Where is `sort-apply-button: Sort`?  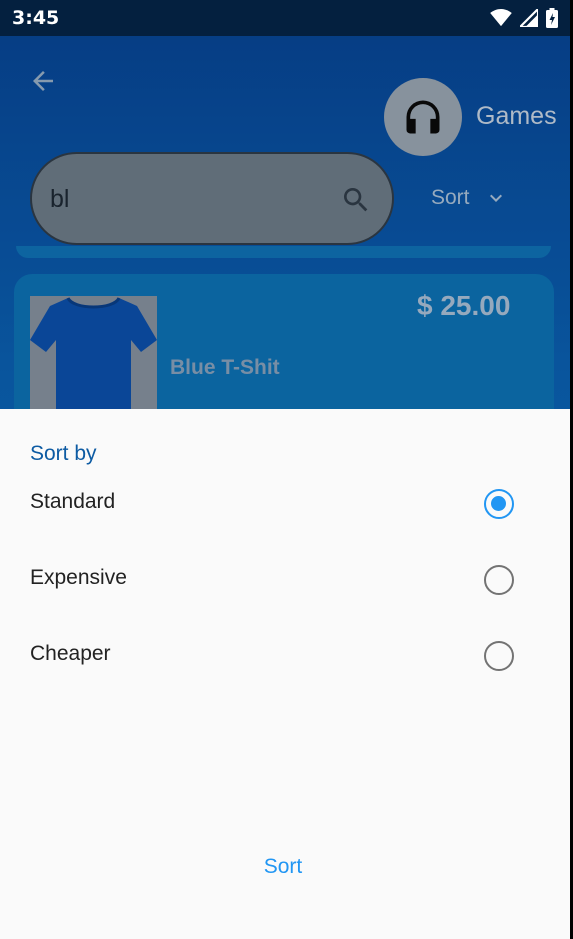
sort-apply-button: Sort is located at coordinates (283, 867).